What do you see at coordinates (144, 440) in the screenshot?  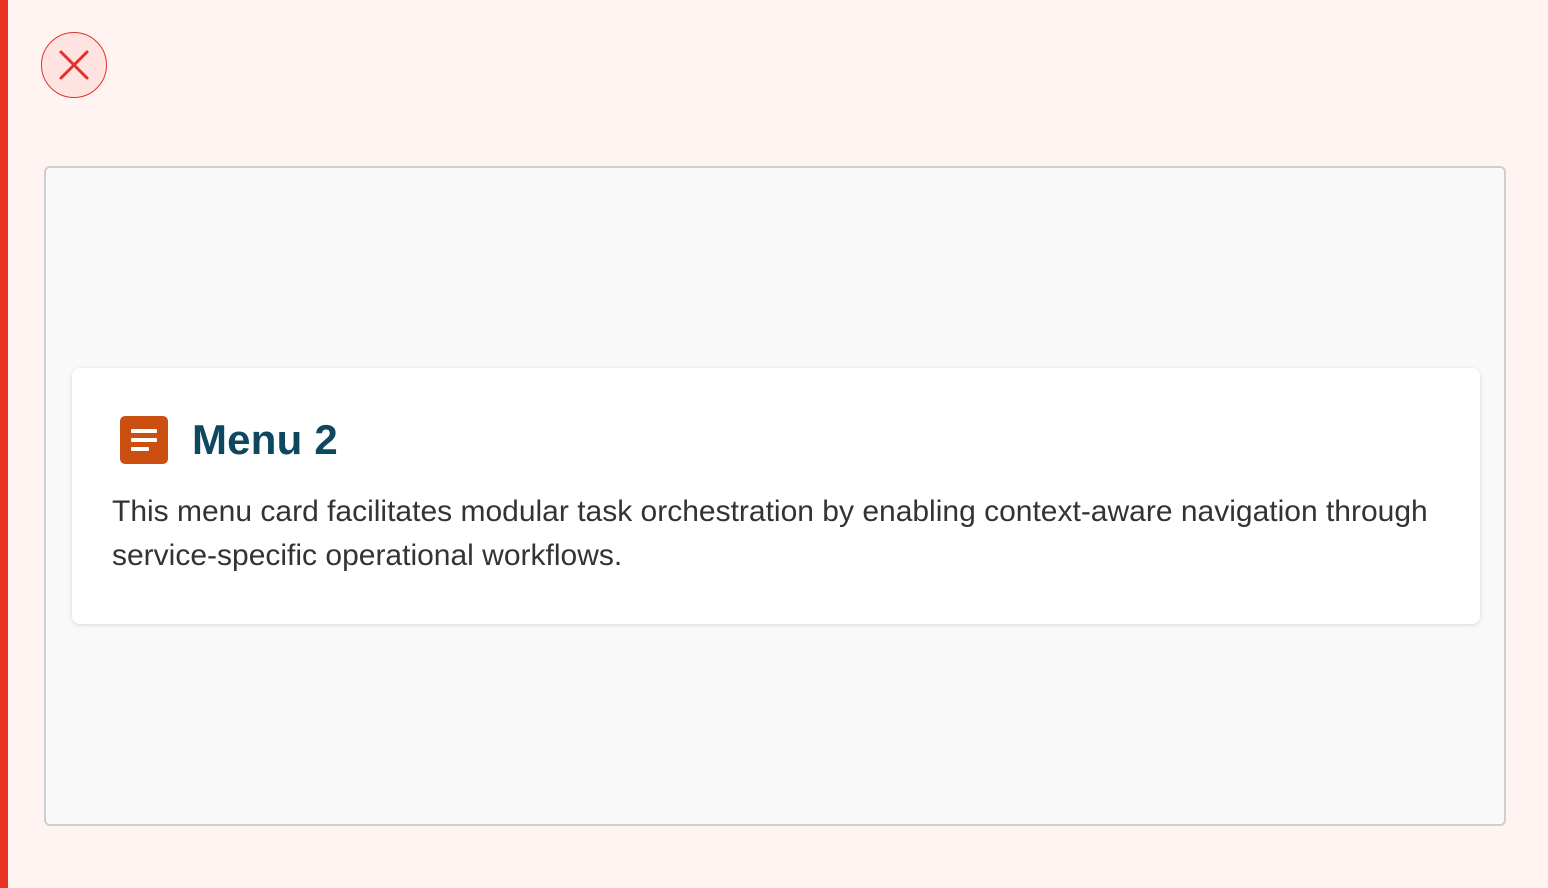 I see `document-lines-icon` at bounding box center [144, 440].